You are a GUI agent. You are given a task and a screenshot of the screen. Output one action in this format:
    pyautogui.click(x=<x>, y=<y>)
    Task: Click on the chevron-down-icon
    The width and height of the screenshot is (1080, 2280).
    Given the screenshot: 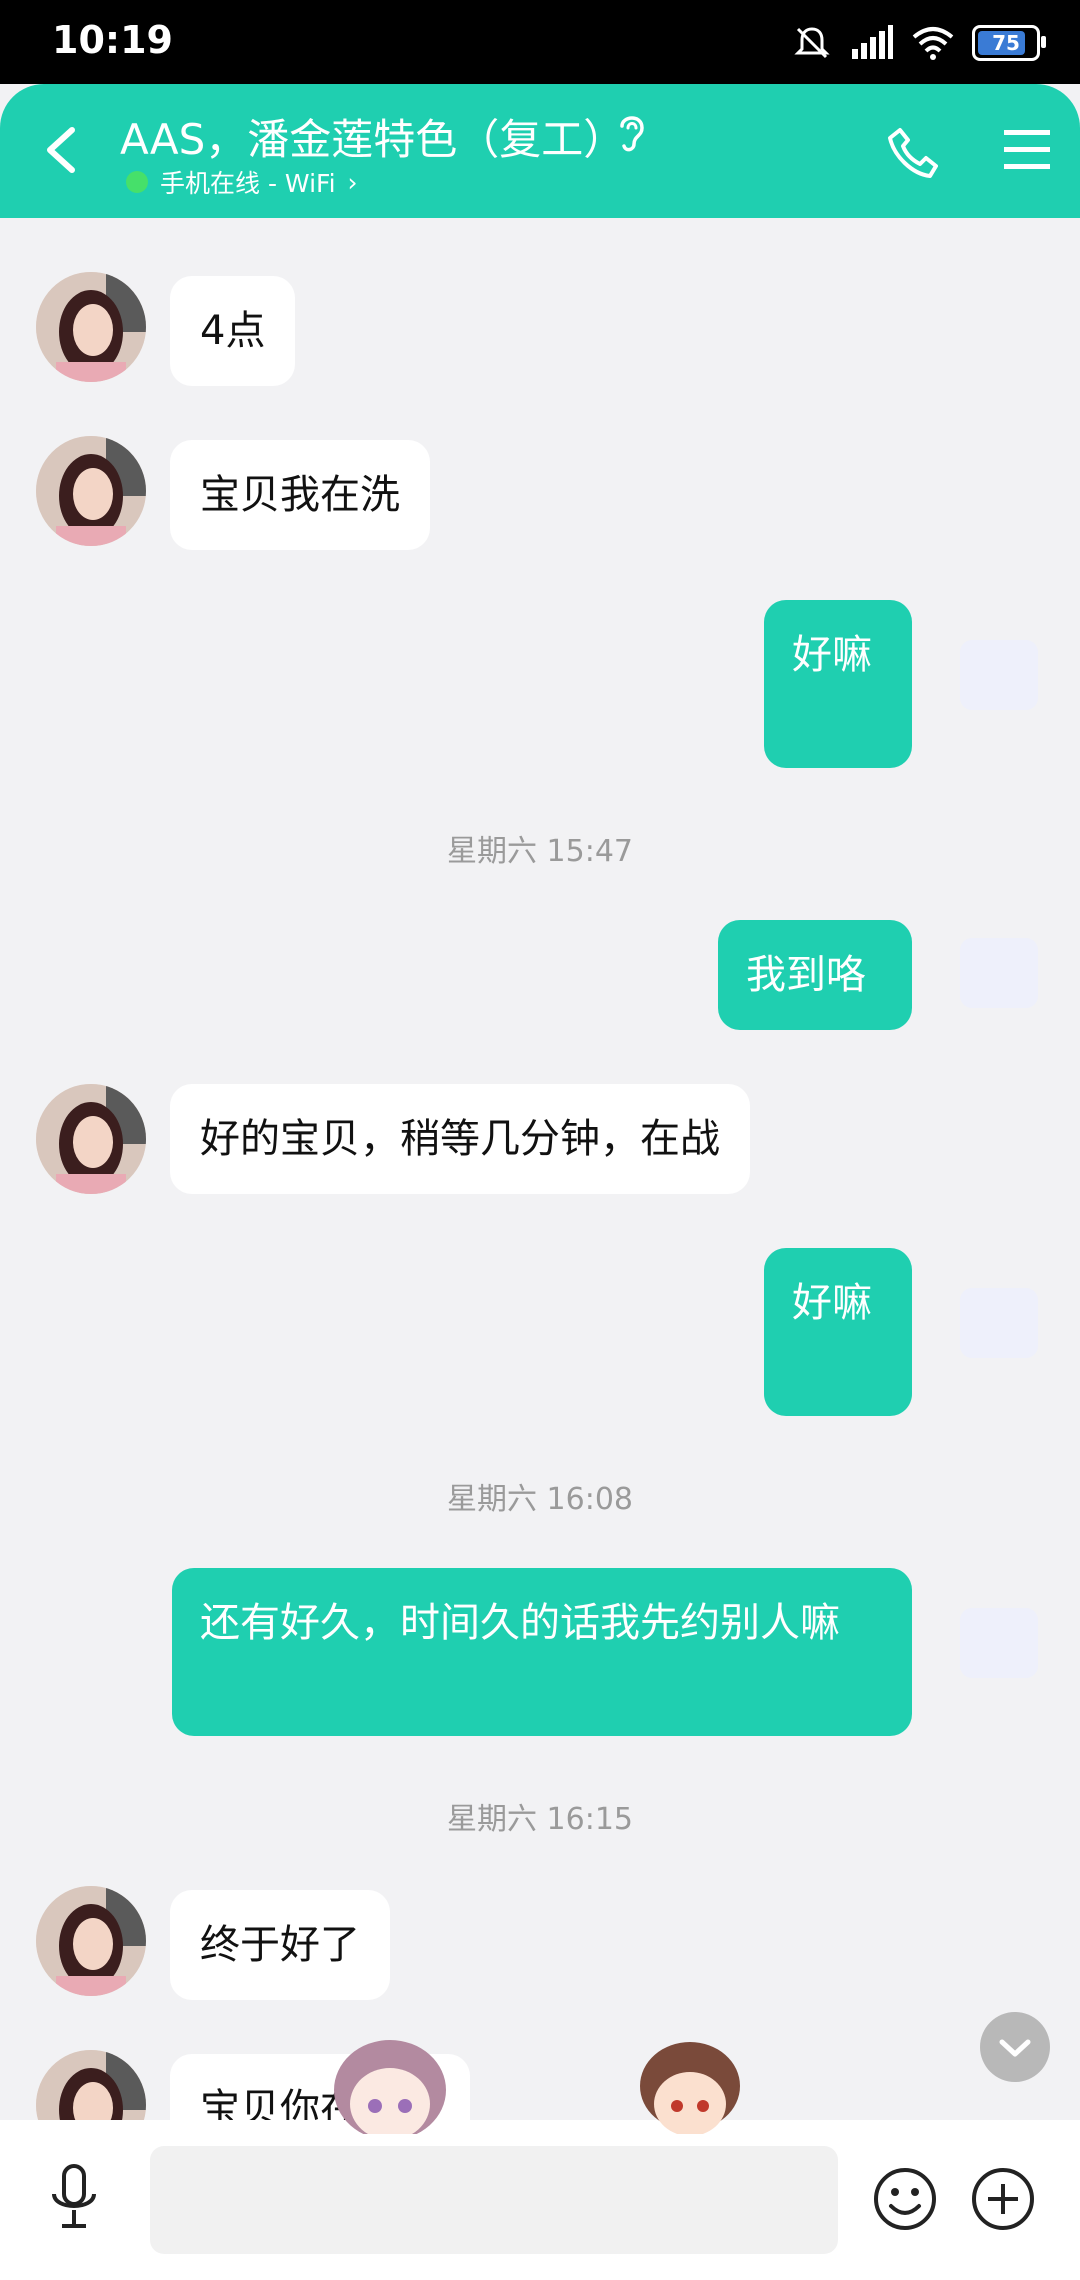 What is the action you would take?
    pyautogui.click(x=1015, y=2048)
    